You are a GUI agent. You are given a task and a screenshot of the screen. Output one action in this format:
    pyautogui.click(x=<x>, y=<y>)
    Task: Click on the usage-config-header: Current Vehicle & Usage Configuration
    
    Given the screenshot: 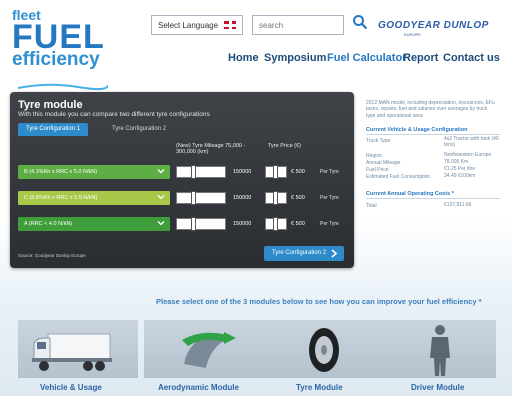 What is the action you would take?
    pyautogui.click(x=417, y=130)
    